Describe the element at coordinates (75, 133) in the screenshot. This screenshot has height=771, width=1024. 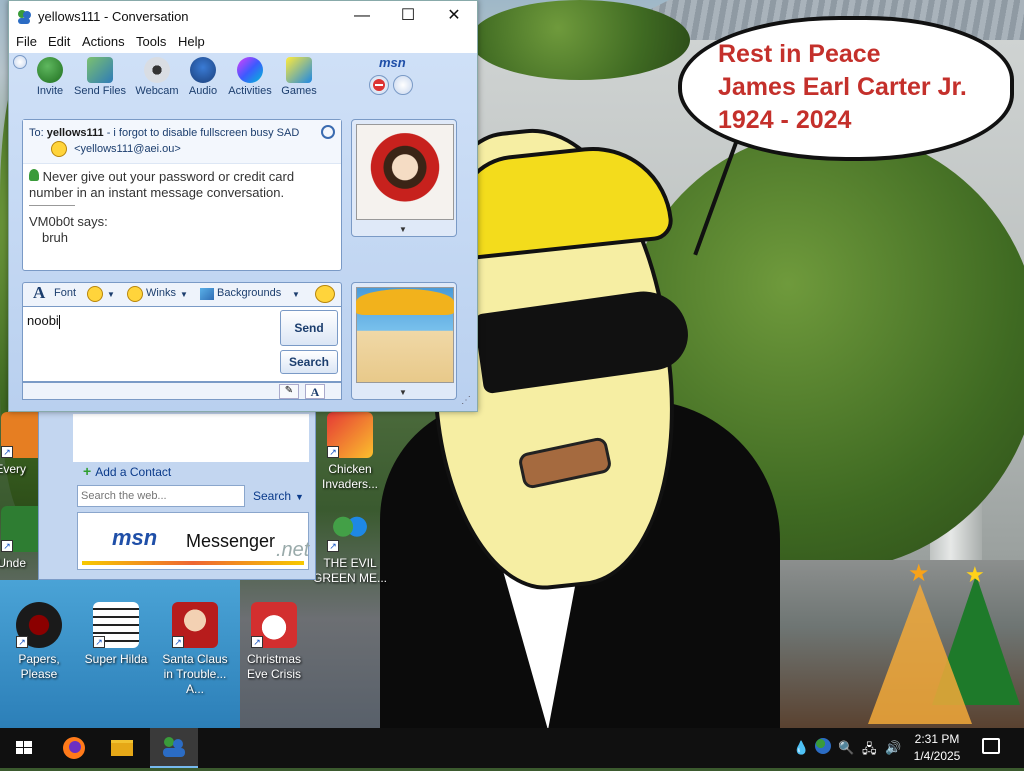
I see `contact-name: yellows111` at that location.